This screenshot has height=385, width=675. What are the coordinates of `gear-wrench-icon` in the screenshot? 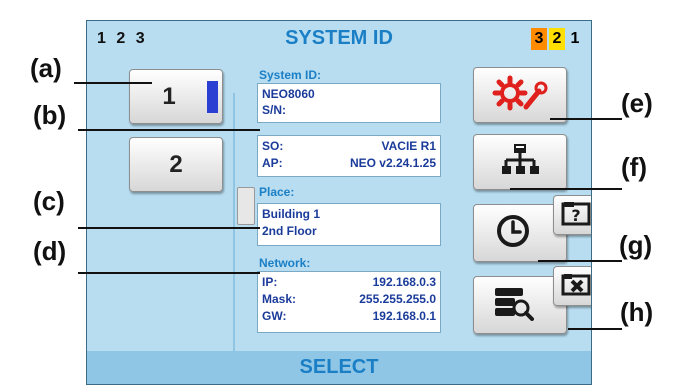 It's located at (520, 95).